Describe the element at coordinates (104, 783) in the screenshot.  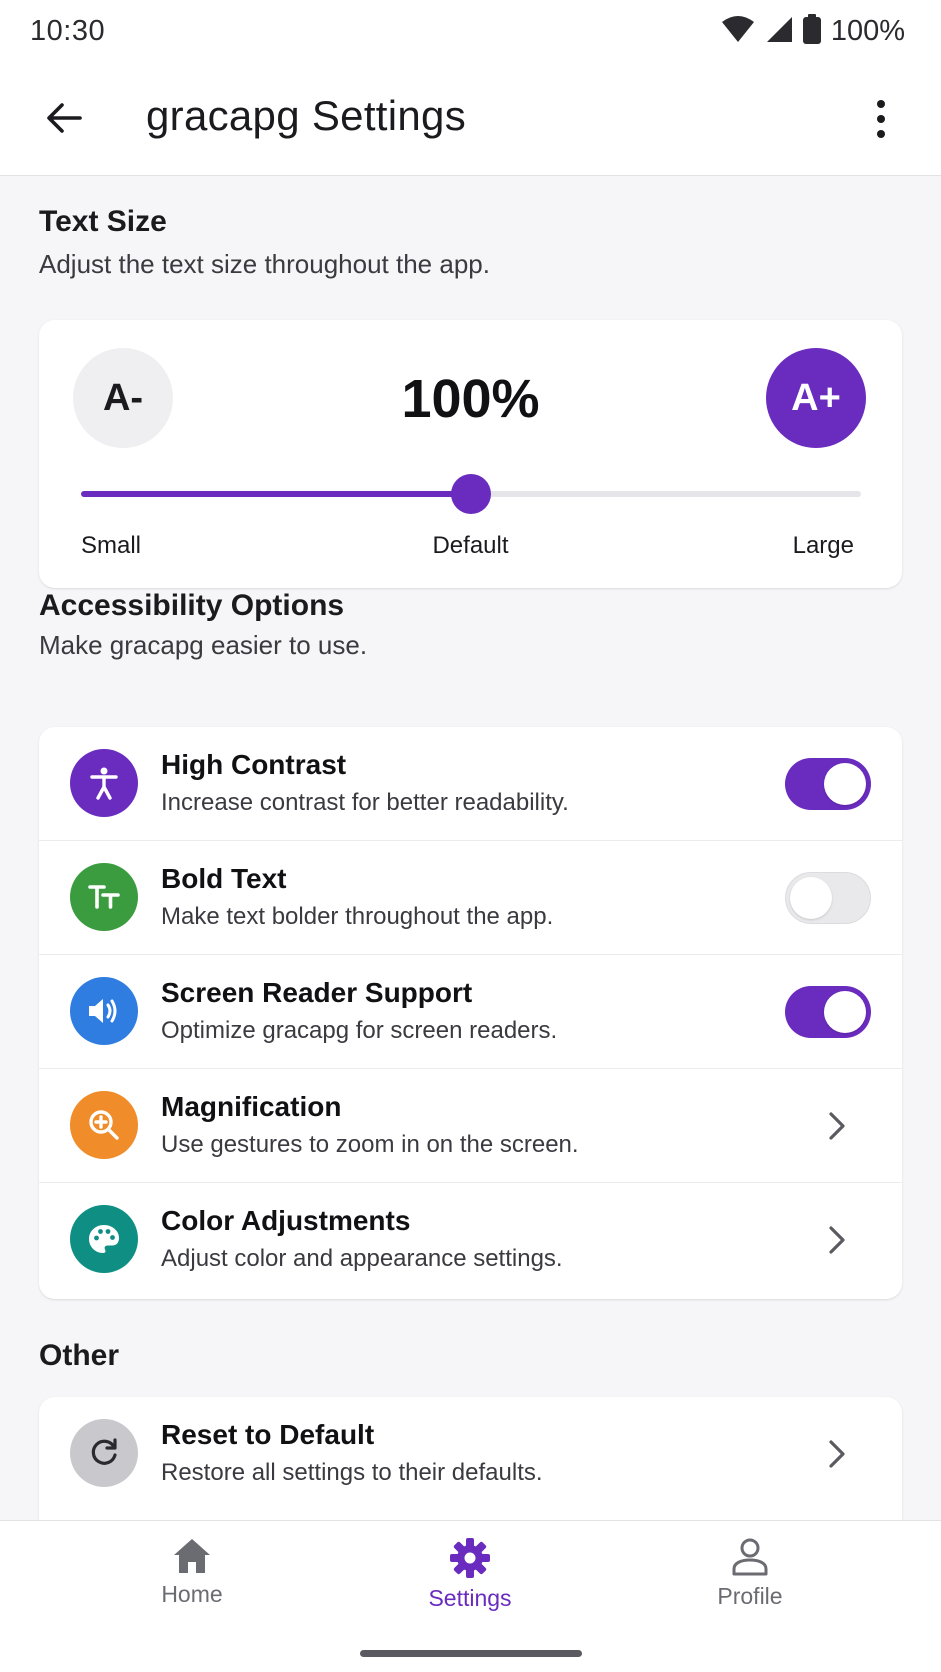
I see `accessibility-icon` at that location.